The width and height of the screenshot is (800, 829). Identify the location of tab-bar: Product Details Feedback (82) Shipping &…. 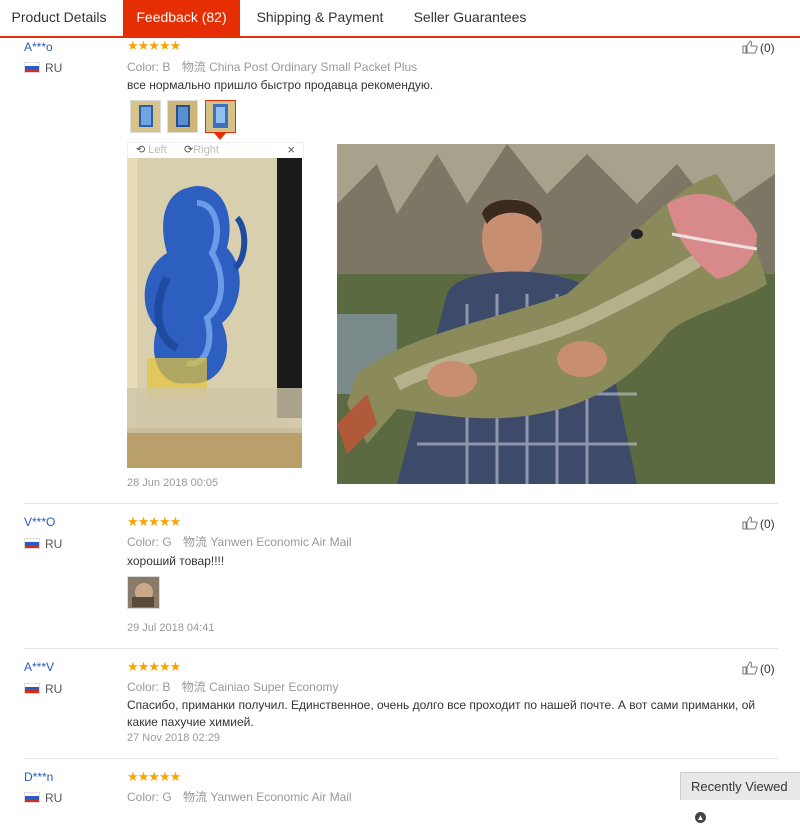
(400, 19).